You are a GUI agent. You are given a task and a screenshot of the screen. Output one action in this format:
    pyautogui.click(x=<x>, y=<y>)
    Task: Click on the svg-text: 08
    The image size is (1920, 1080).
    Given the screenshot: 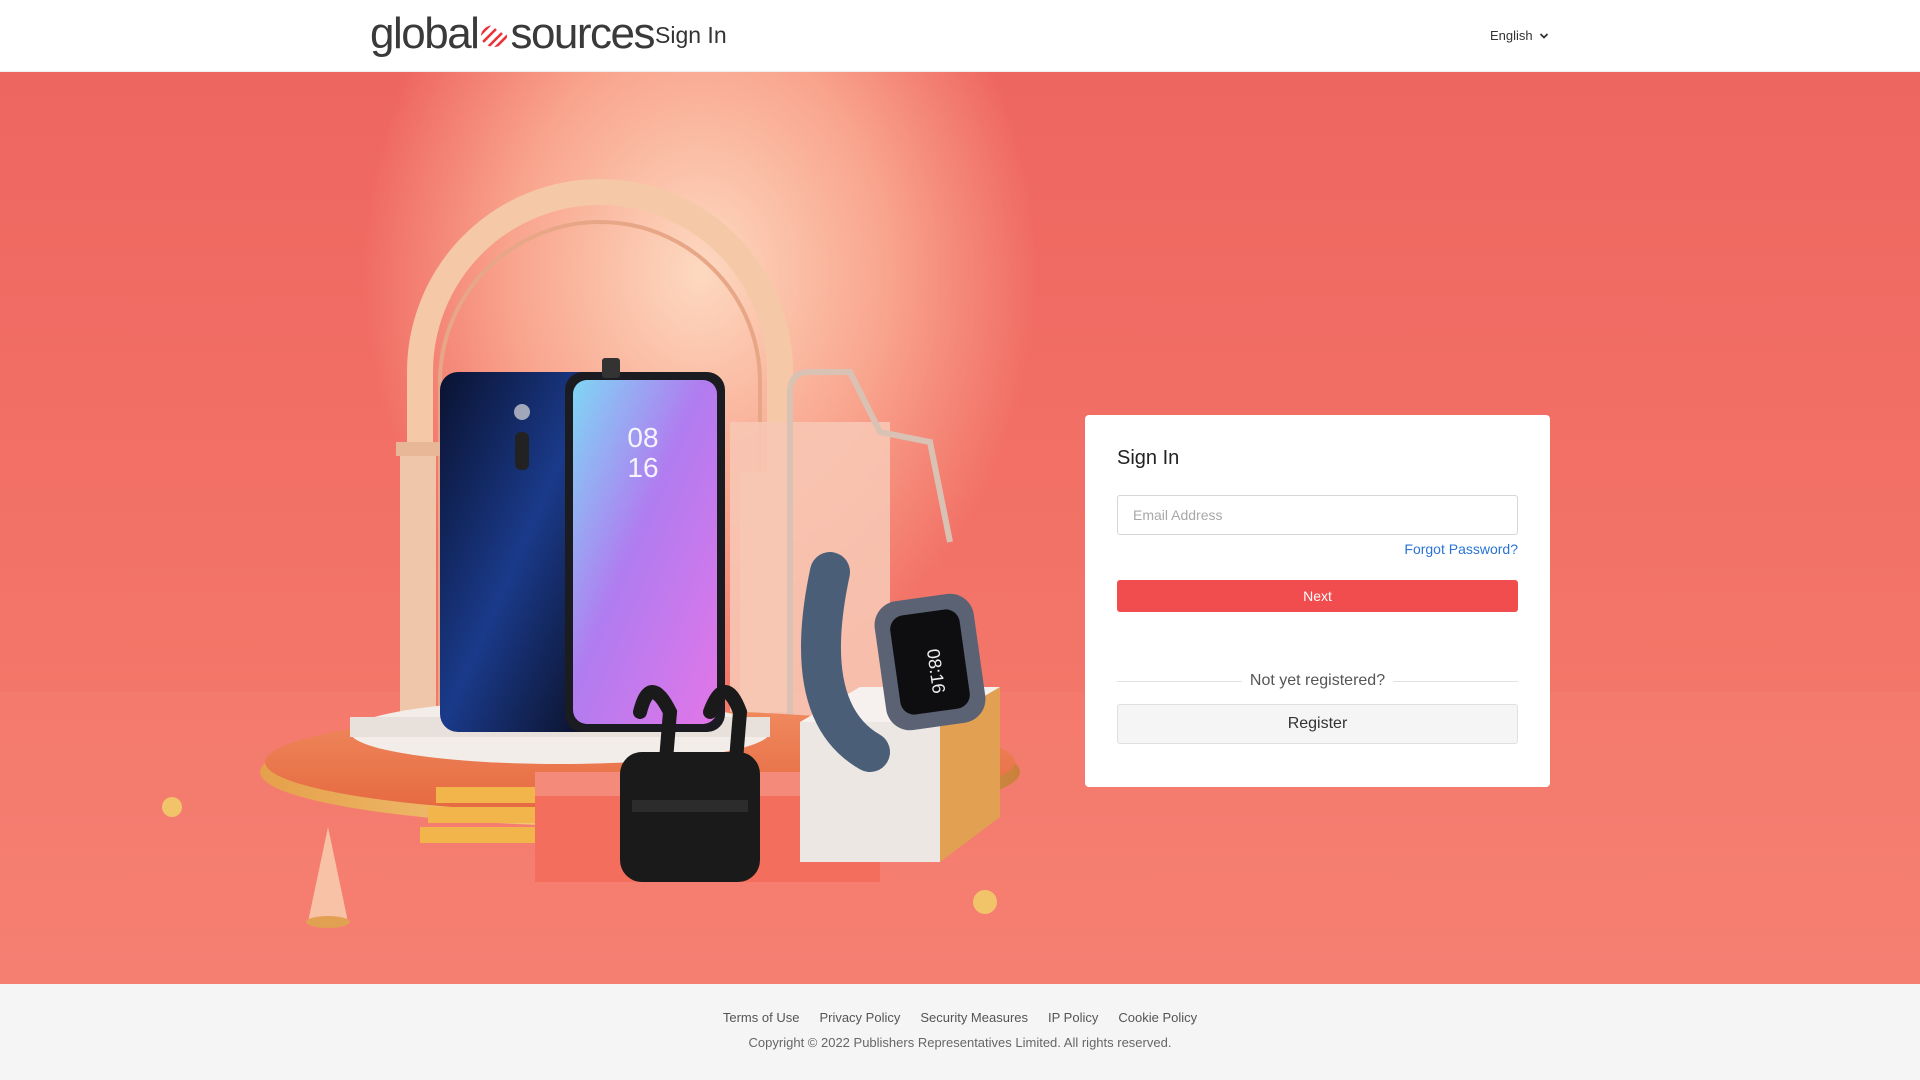 What is the action you would take?
    pyautogui.click(x=642, y=437)
    